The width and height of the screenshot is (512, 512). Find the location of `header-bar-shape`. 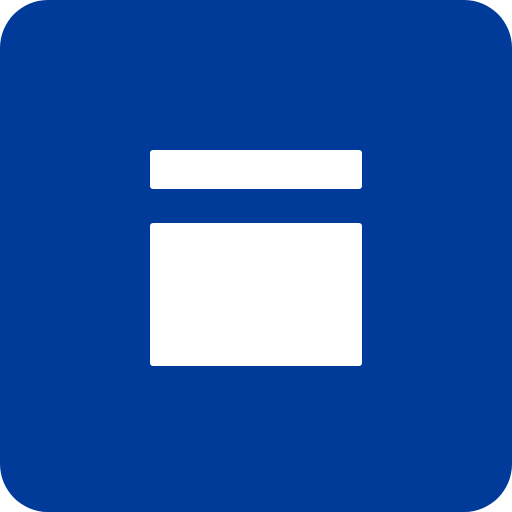

header-bar-shape is located at coordinates (256, 169).